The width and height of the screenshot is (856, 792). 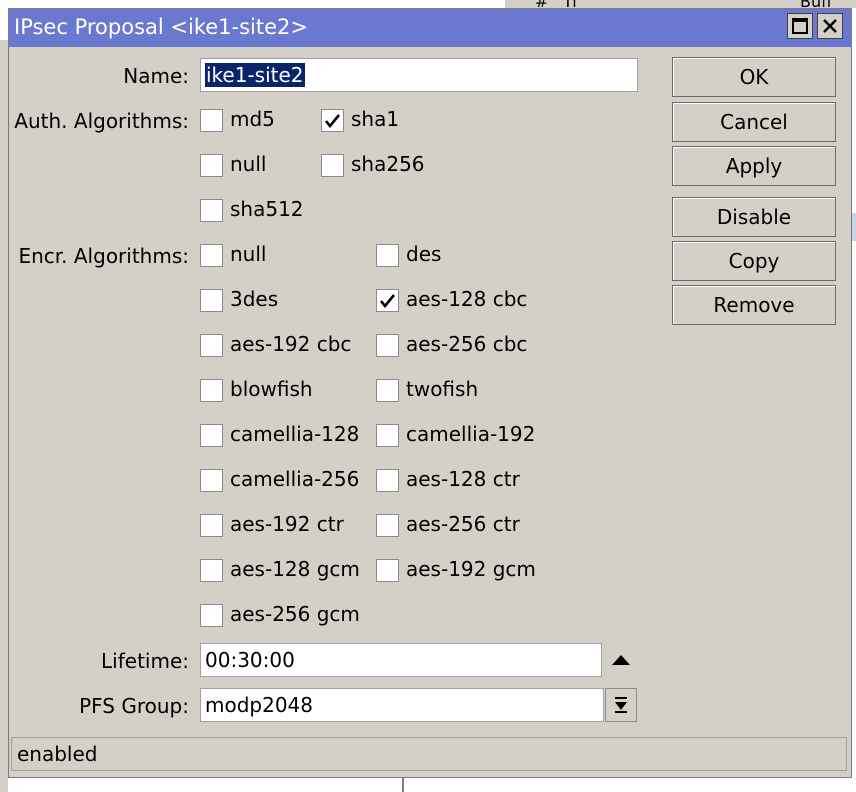 I want to click on encr-option-label: twofish, so click(x=442, y=389).